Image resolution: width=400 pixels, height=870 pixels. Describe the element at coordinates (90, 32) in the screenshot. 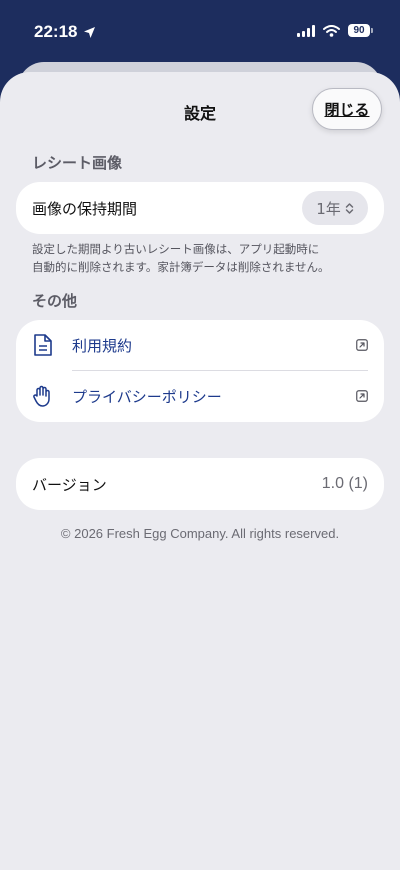

I see `location-arrow-icon` at that location.